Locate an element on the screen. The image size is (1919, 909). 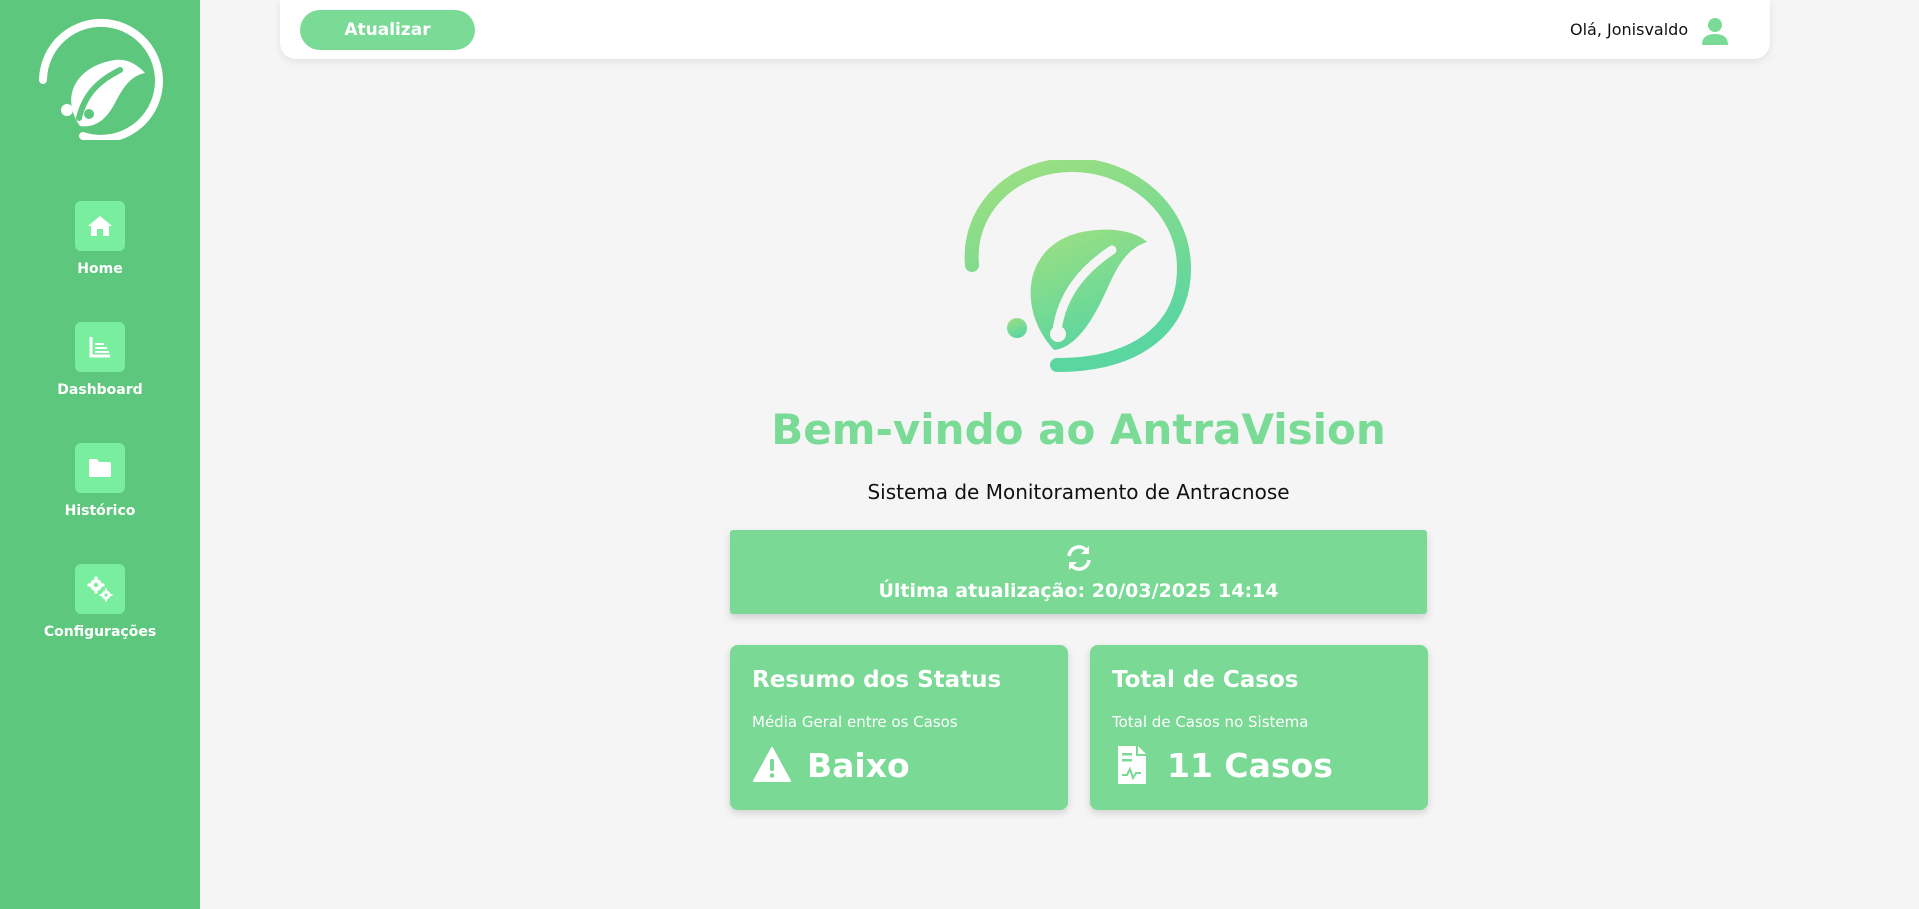
top-bar: Atualizar Olá, Jonisvaldo is located at coordinates (1025, 29).